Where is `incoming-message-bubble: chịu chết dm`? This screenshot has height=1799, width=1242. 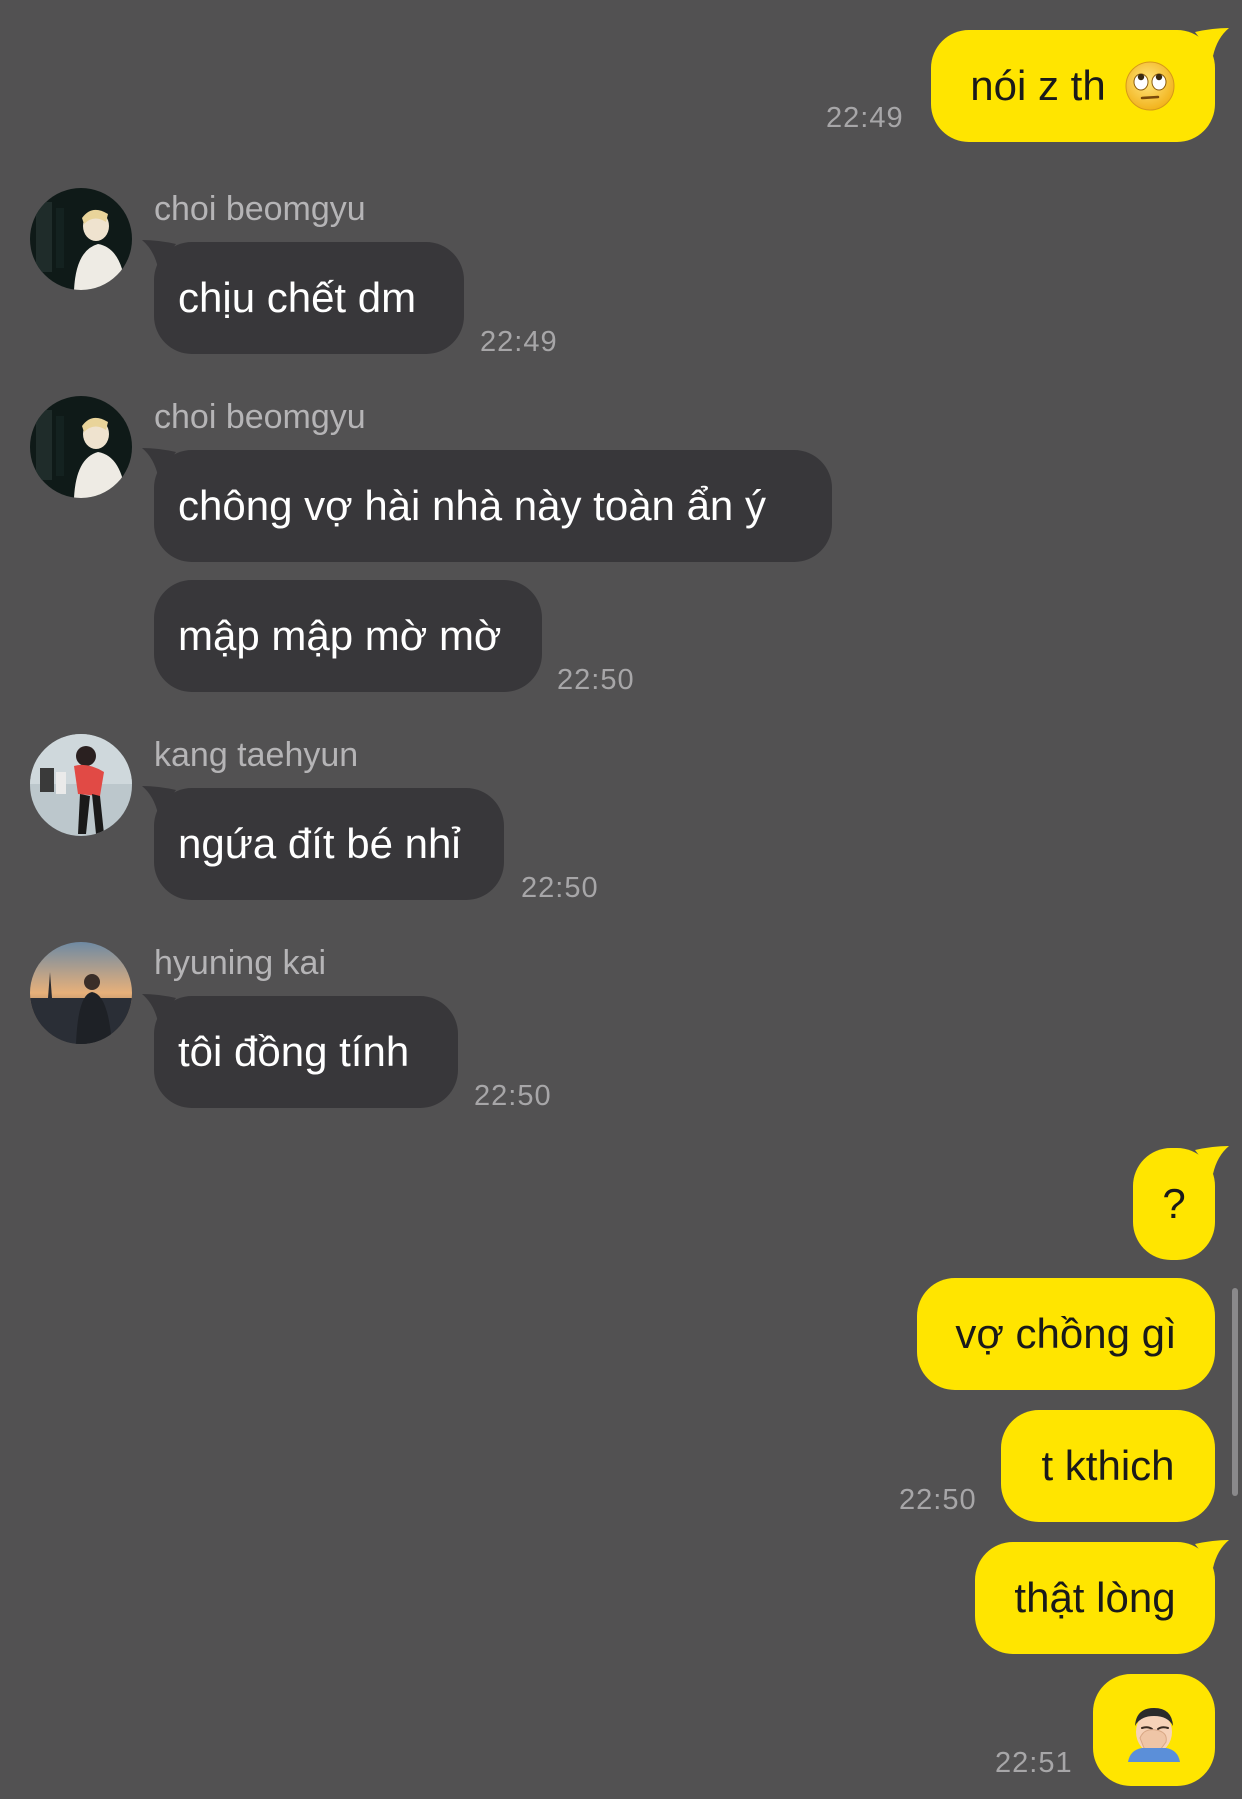 incoming-message-bubble: chịu chết dm is located at coordinates (303, 297).